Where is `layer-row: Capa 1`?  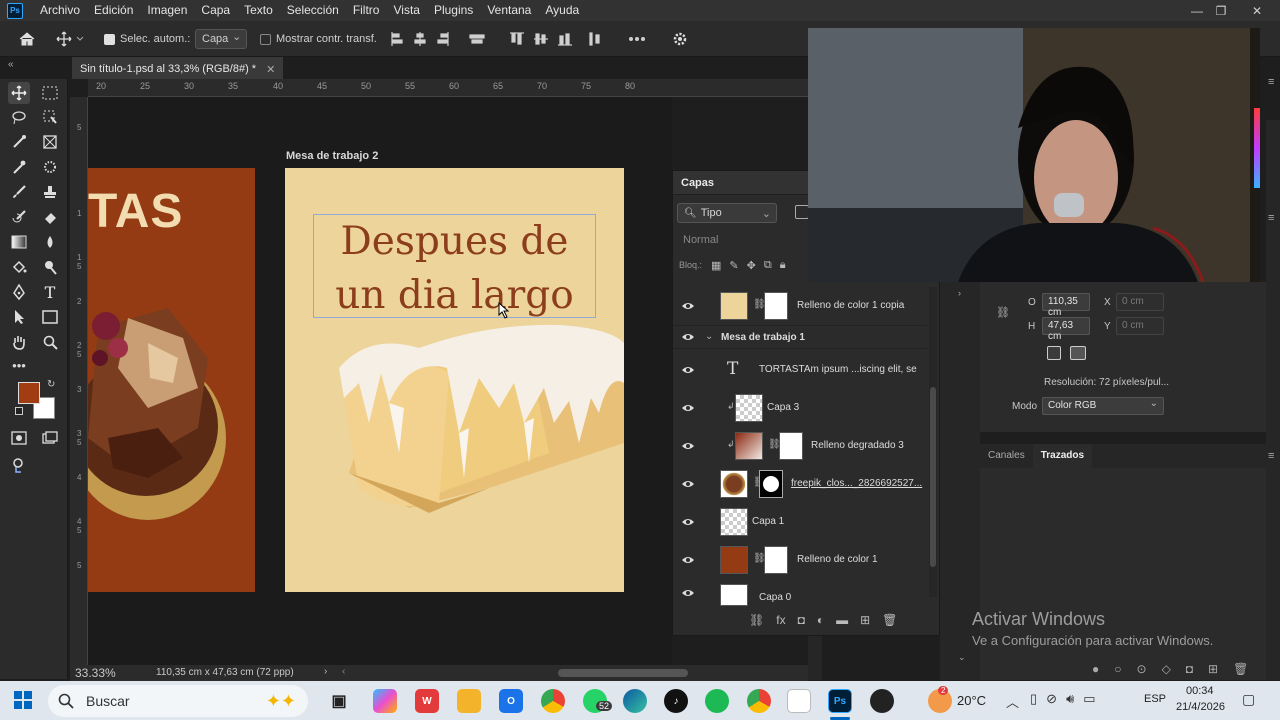 layer-row: Capa 1 is located at coordinates (800, 522).